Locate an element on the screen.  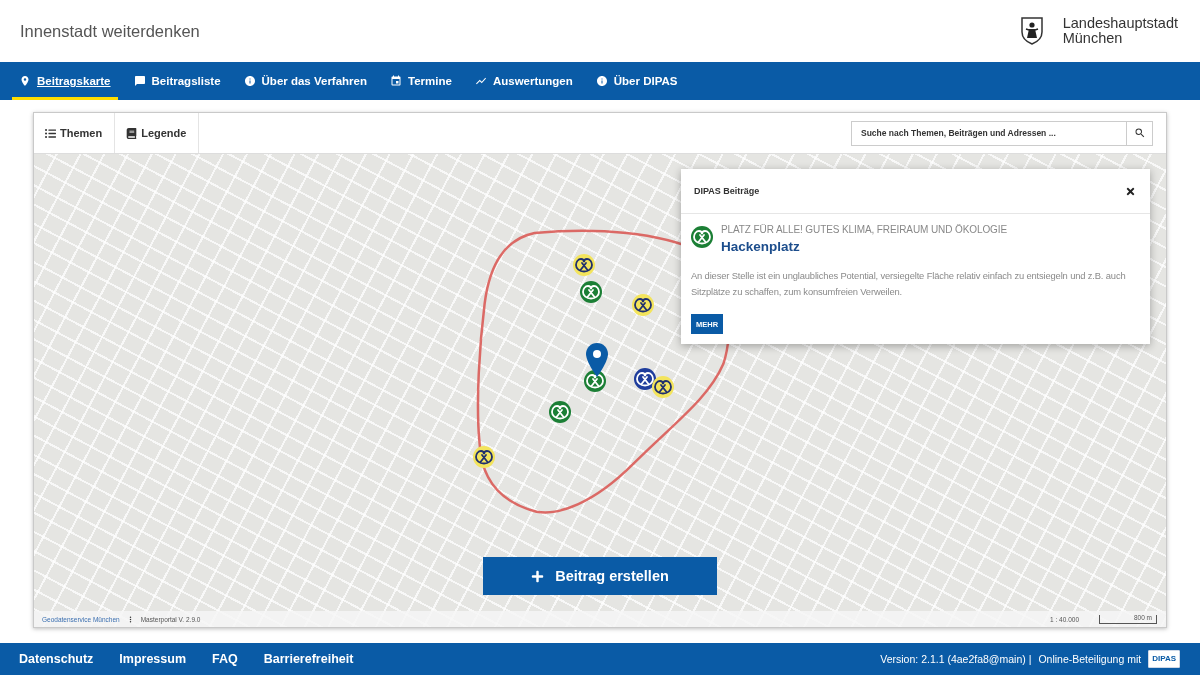
location-pin-icon is located at coordinates (25, 81).